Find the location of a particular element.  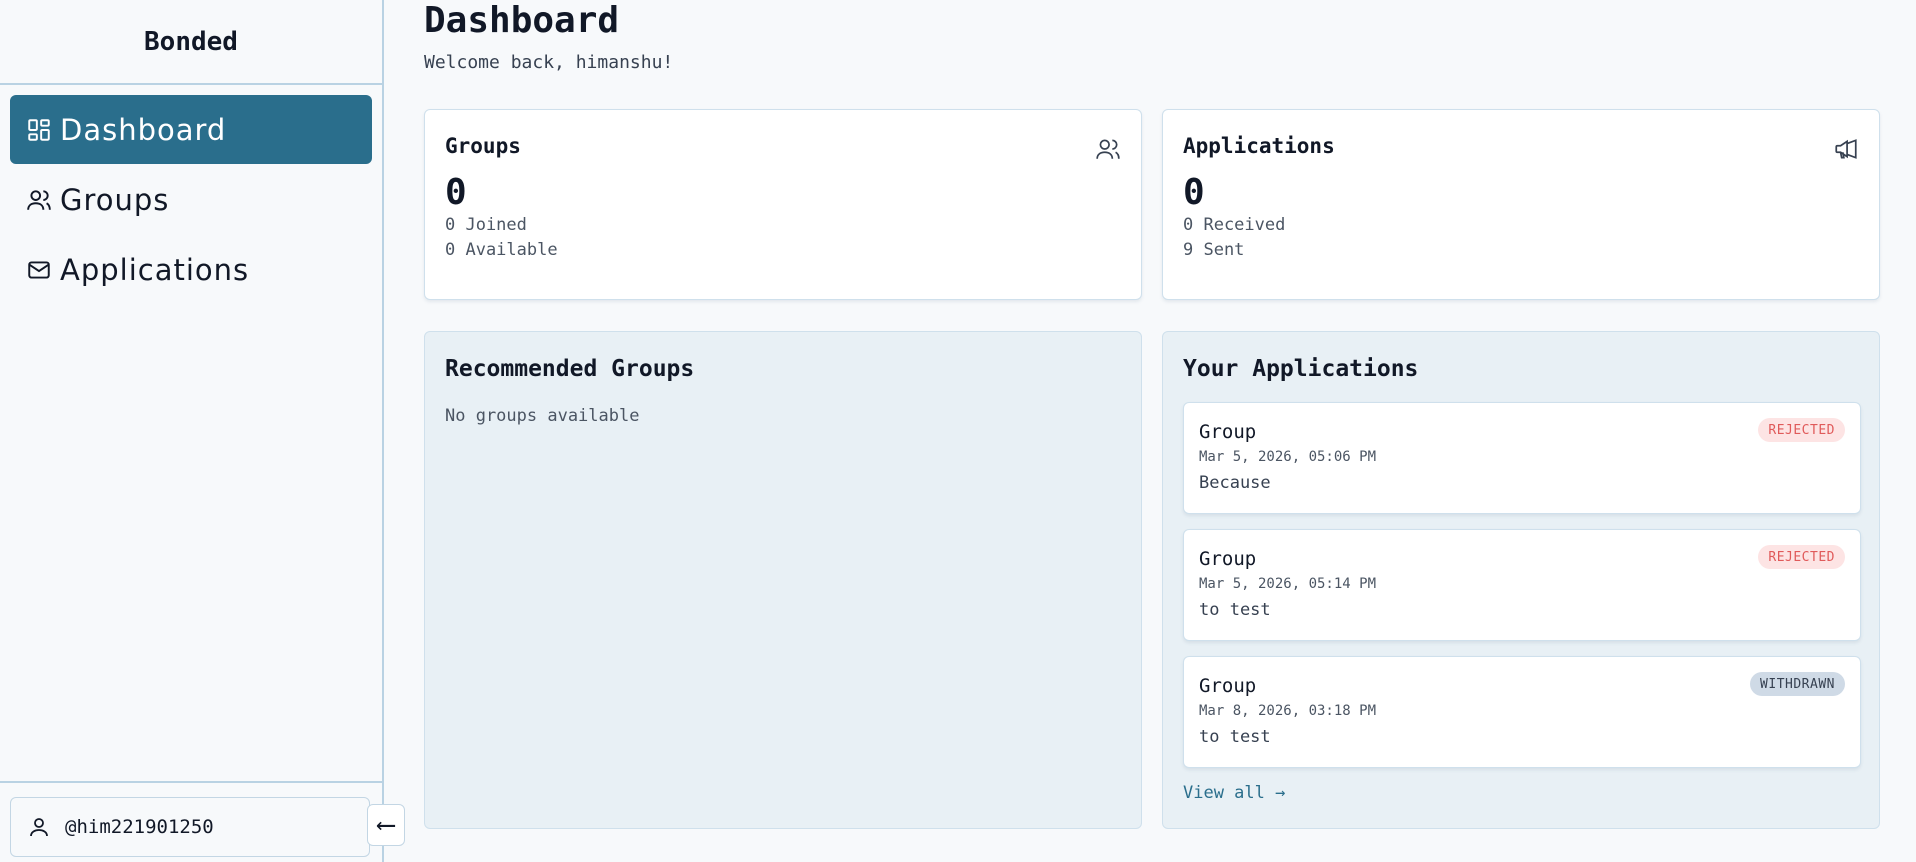

empty-state: No groups available is located at coordinates (542, 416).